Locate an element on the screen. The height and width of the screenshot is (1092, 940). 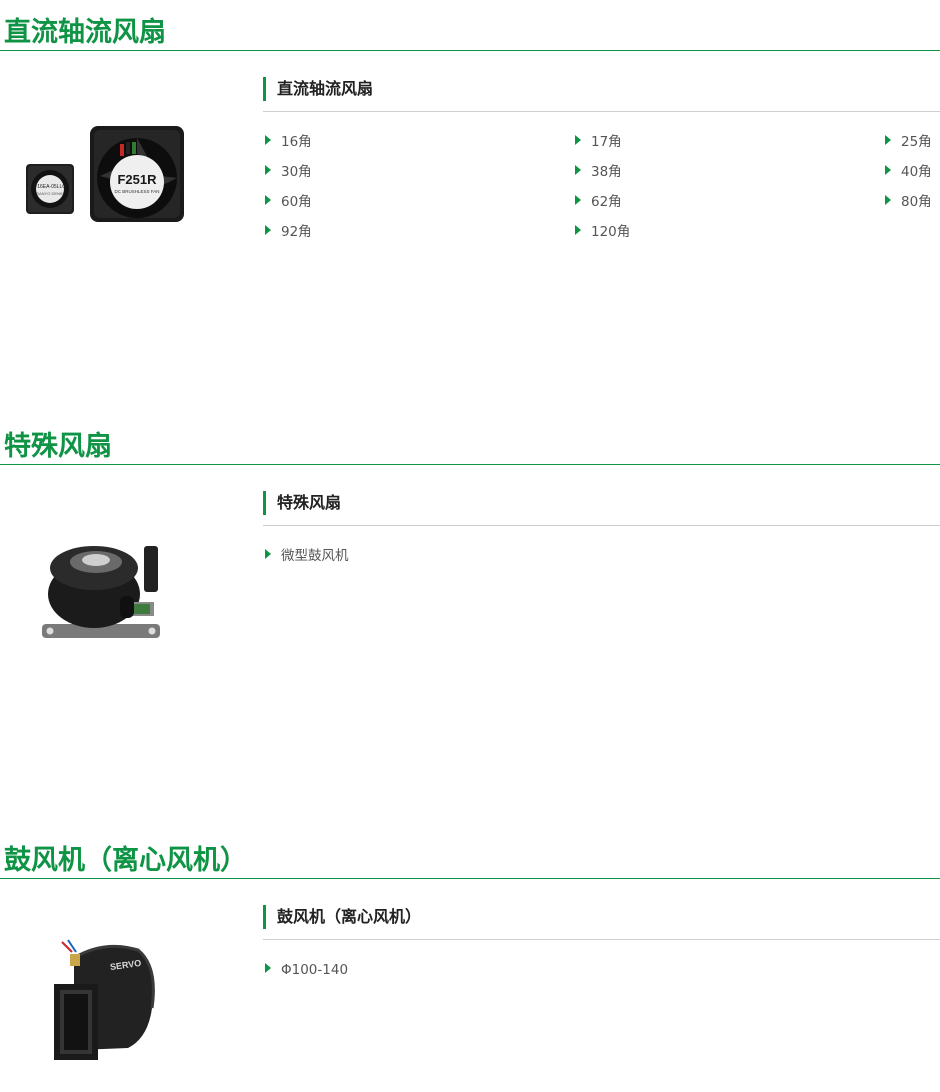
sub-heading: 鼓风机（离心风机） is located at coordinates (342, 917).